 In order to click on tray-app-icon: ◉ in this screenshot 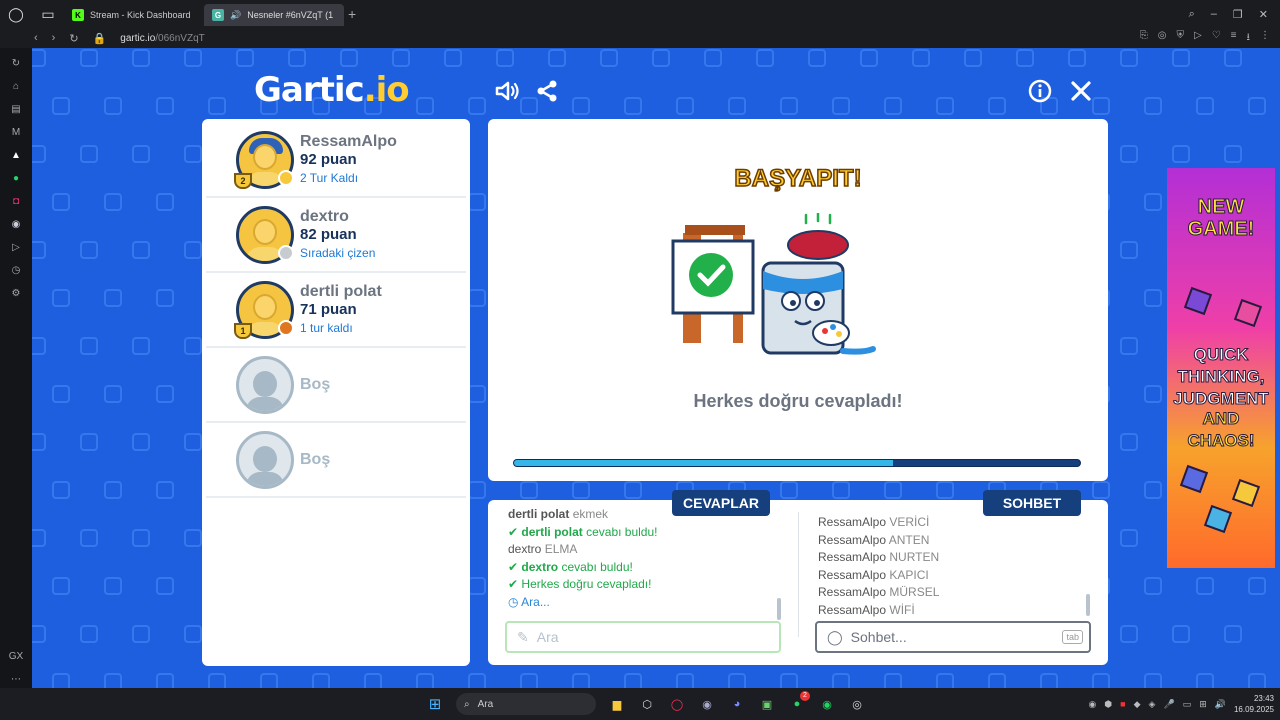, I will do `click(1092, 704)`.